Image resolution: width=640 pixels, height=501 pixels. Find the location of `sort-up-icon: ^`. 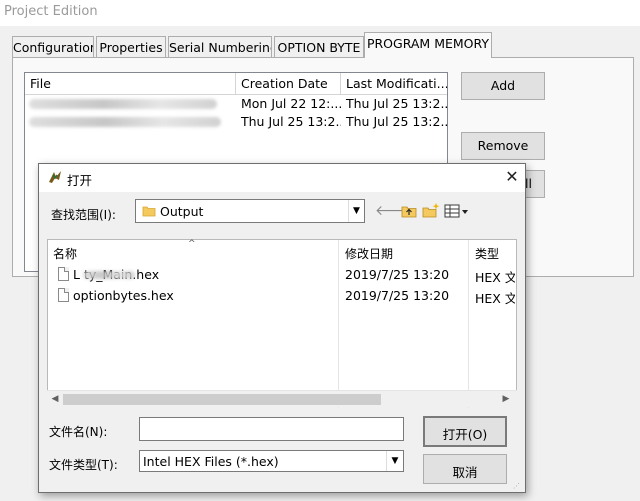

sort-up-icon: ^ is located at coordinates (192, 244).